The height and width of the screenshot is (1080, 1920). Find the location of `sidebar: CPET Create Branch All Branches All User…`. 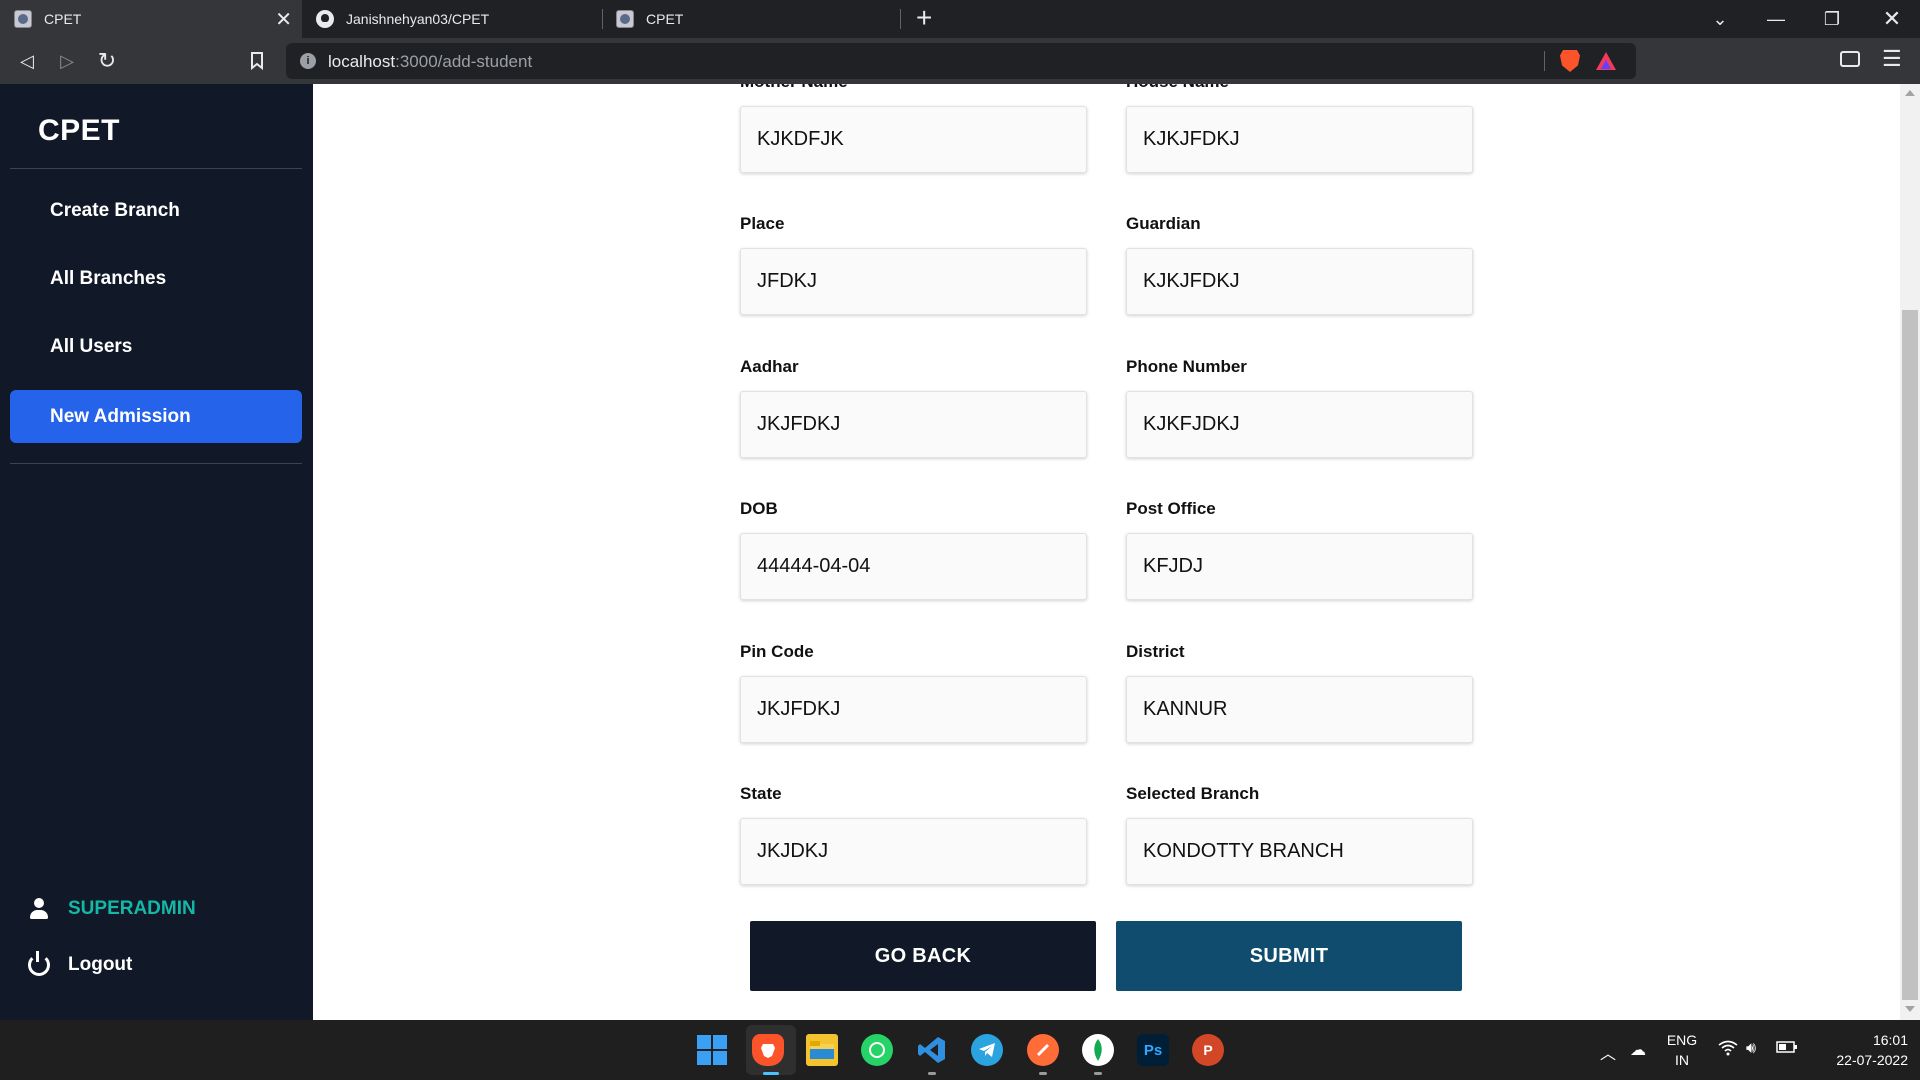

sidebar: CPET Create Branch All Branches All User… is located at coordinates (156, 552).